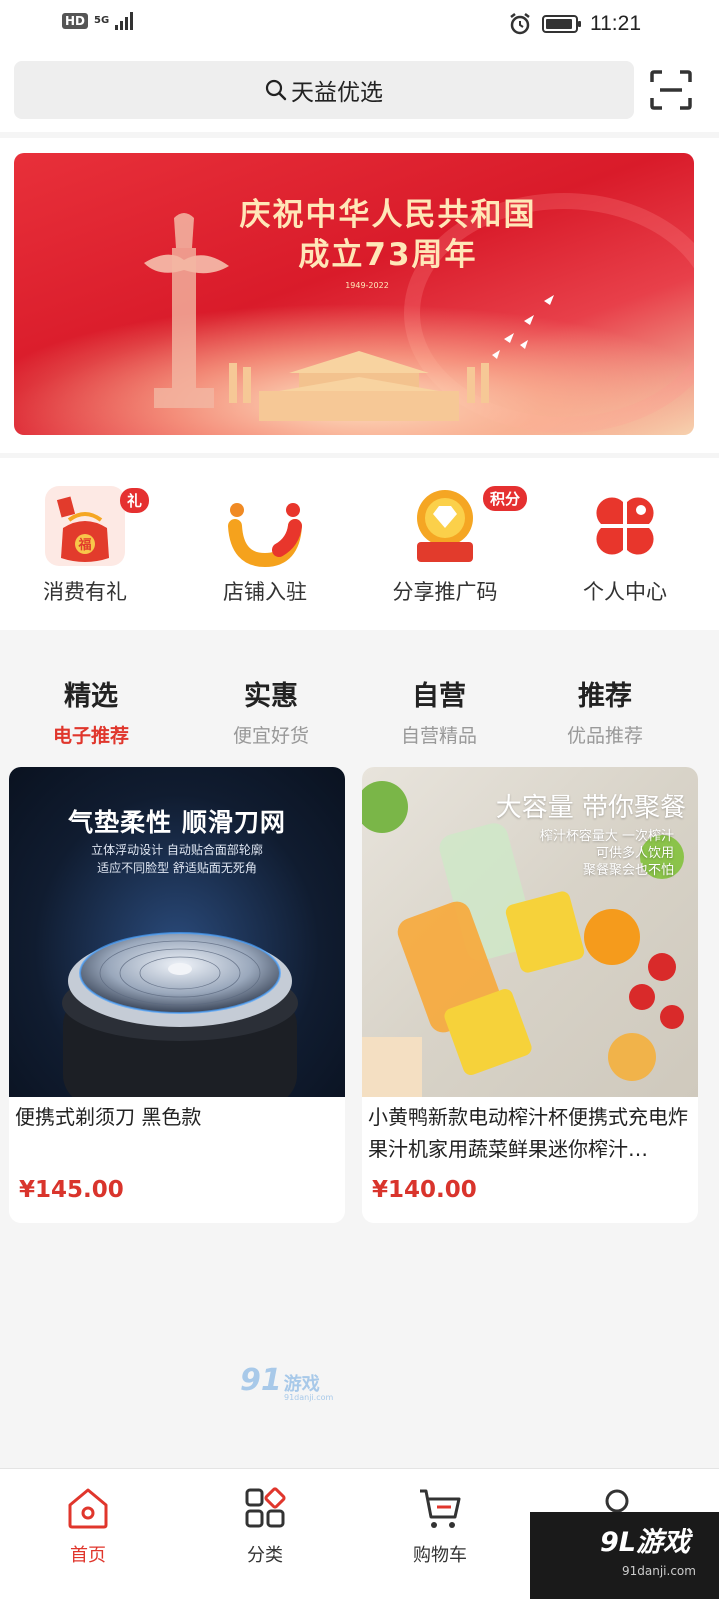 The width and height of the screenshot is (719, 1599). What do you see at coordinates (337, 93) in the screenshot?
I see `search-placeholder: 天益优选` at bounding box center [337, 93].